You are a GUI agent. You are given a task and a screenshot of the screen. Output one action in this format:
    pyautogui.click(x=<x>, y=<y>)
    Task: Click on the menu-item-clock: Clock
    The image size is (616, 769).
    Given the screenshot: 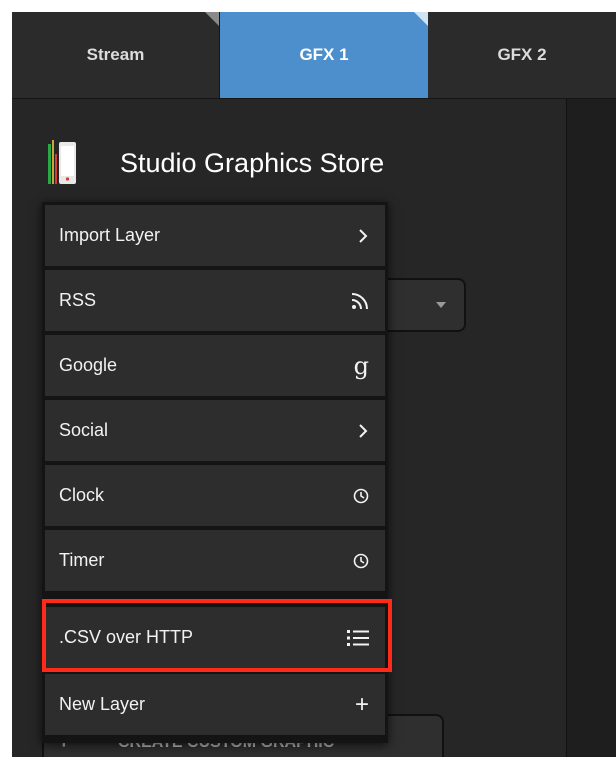 What is the action you would take?
    pyautogui.click(x=215, y=495)
    